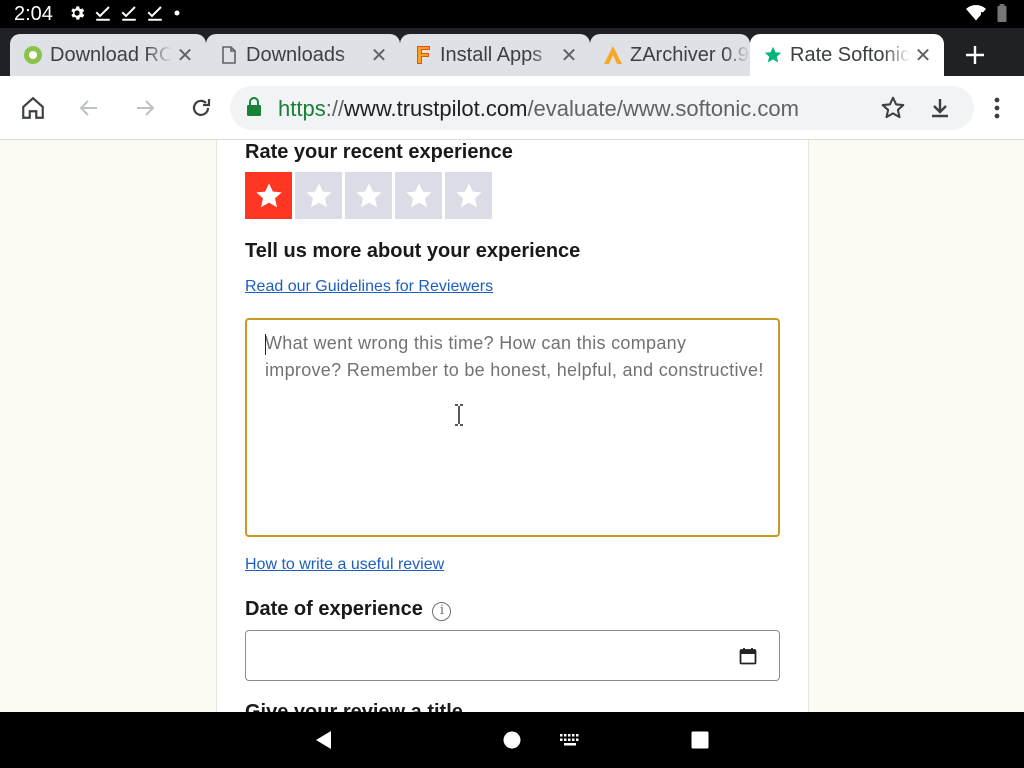  What do you see at coordinates (354, 706) in the screenshot?
I see `review-title-heading: Give your review a title` at bounding box center [354, 706].